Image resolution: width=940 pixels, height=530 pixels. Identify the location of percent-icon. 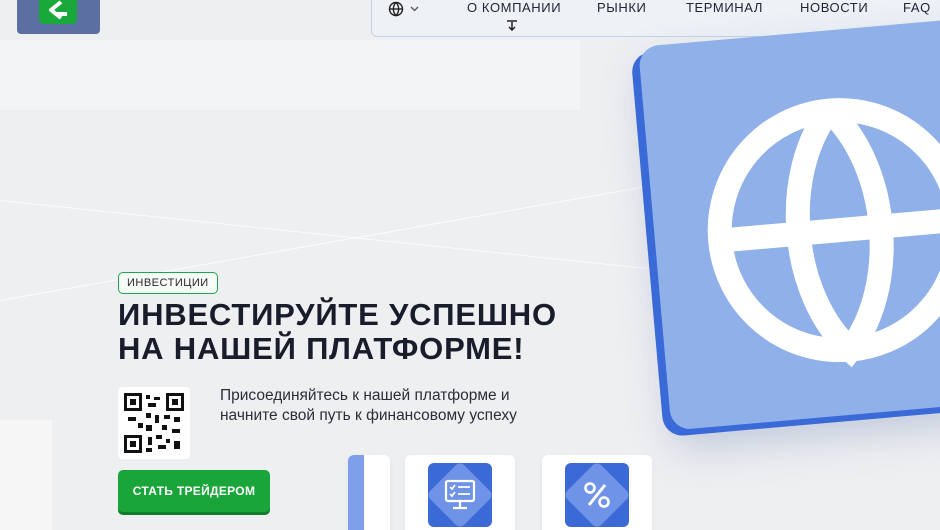
(597, 495).